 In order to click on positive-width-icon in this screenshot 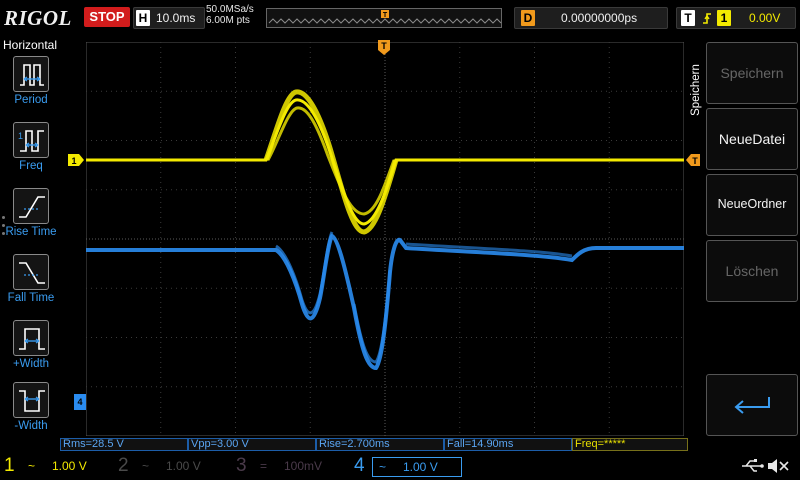, I will do `click(31, 338)`.